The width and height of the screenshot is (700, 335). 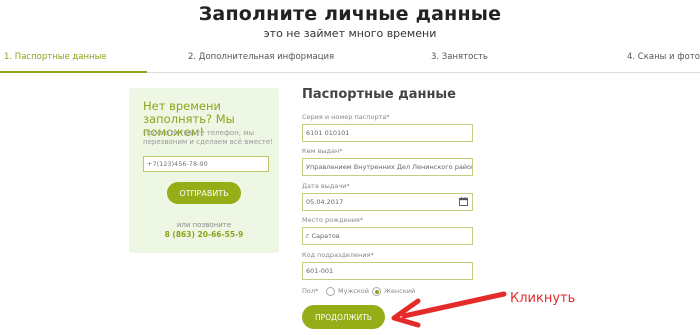 I want to click on send-button: ОТПРАВИТЬ, so click(x=204, y=193).